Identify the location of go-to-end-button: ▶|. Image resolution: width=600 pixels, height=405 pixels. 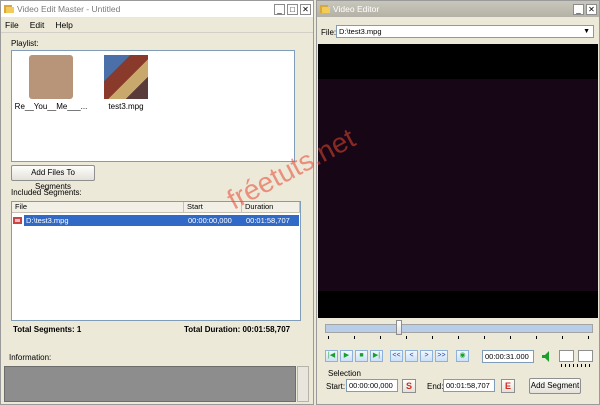
(376, 356).